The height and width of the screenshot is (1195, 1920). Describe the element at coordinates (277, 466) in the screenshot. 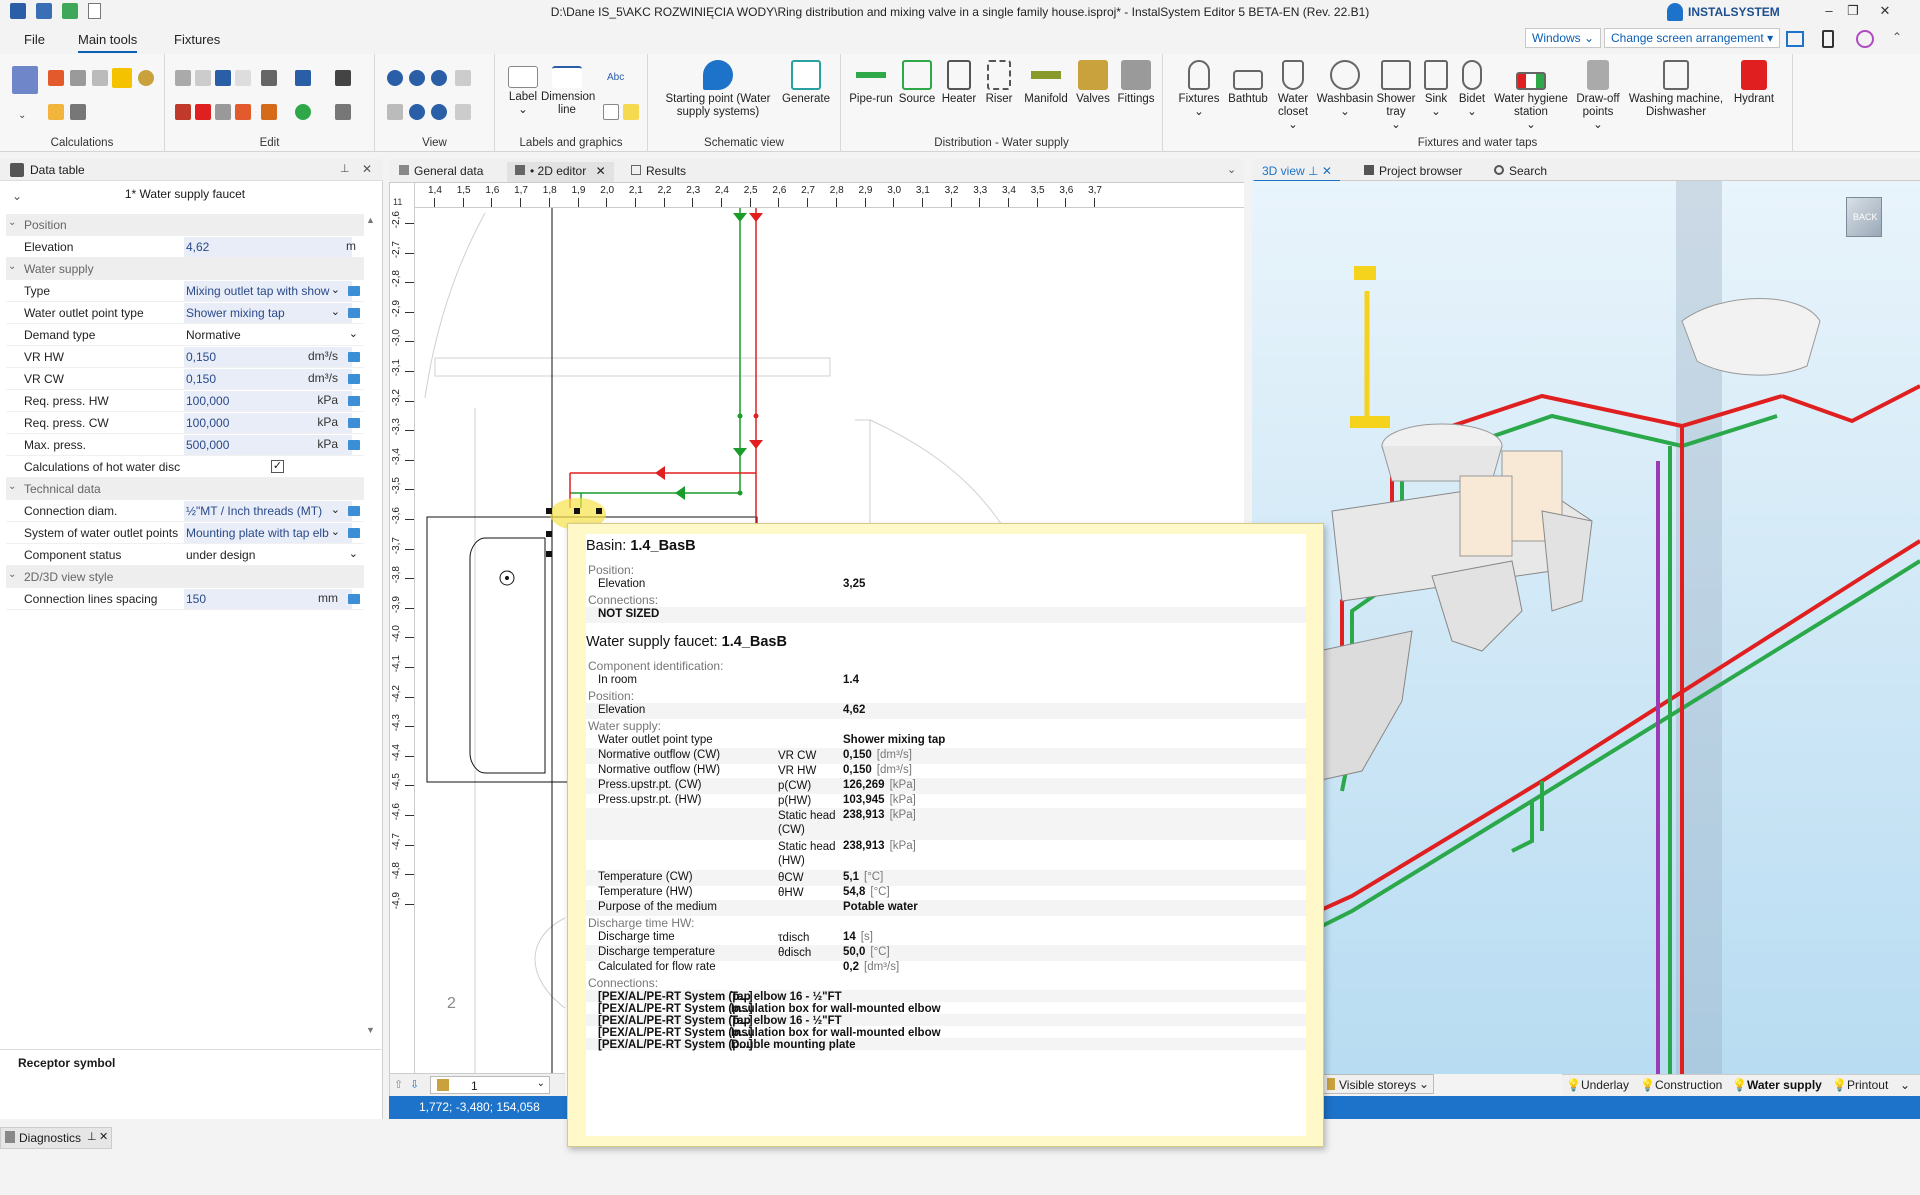

I see `checkbox: ✓` at that location.